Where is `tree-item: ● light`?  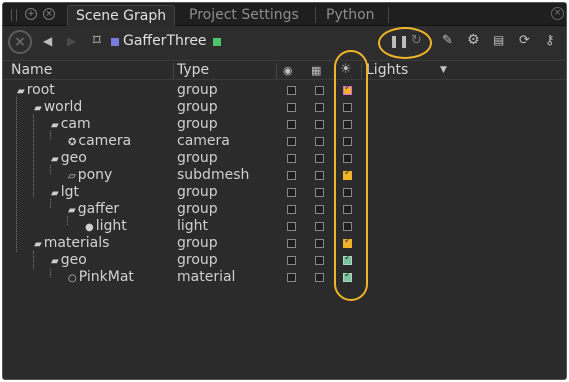 tree-item: ● light is located at coordinates (106, 226).